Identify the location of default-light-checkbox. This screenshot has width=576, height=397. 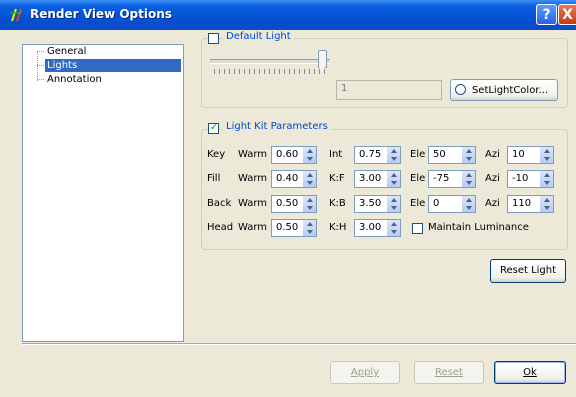
(213, 38).